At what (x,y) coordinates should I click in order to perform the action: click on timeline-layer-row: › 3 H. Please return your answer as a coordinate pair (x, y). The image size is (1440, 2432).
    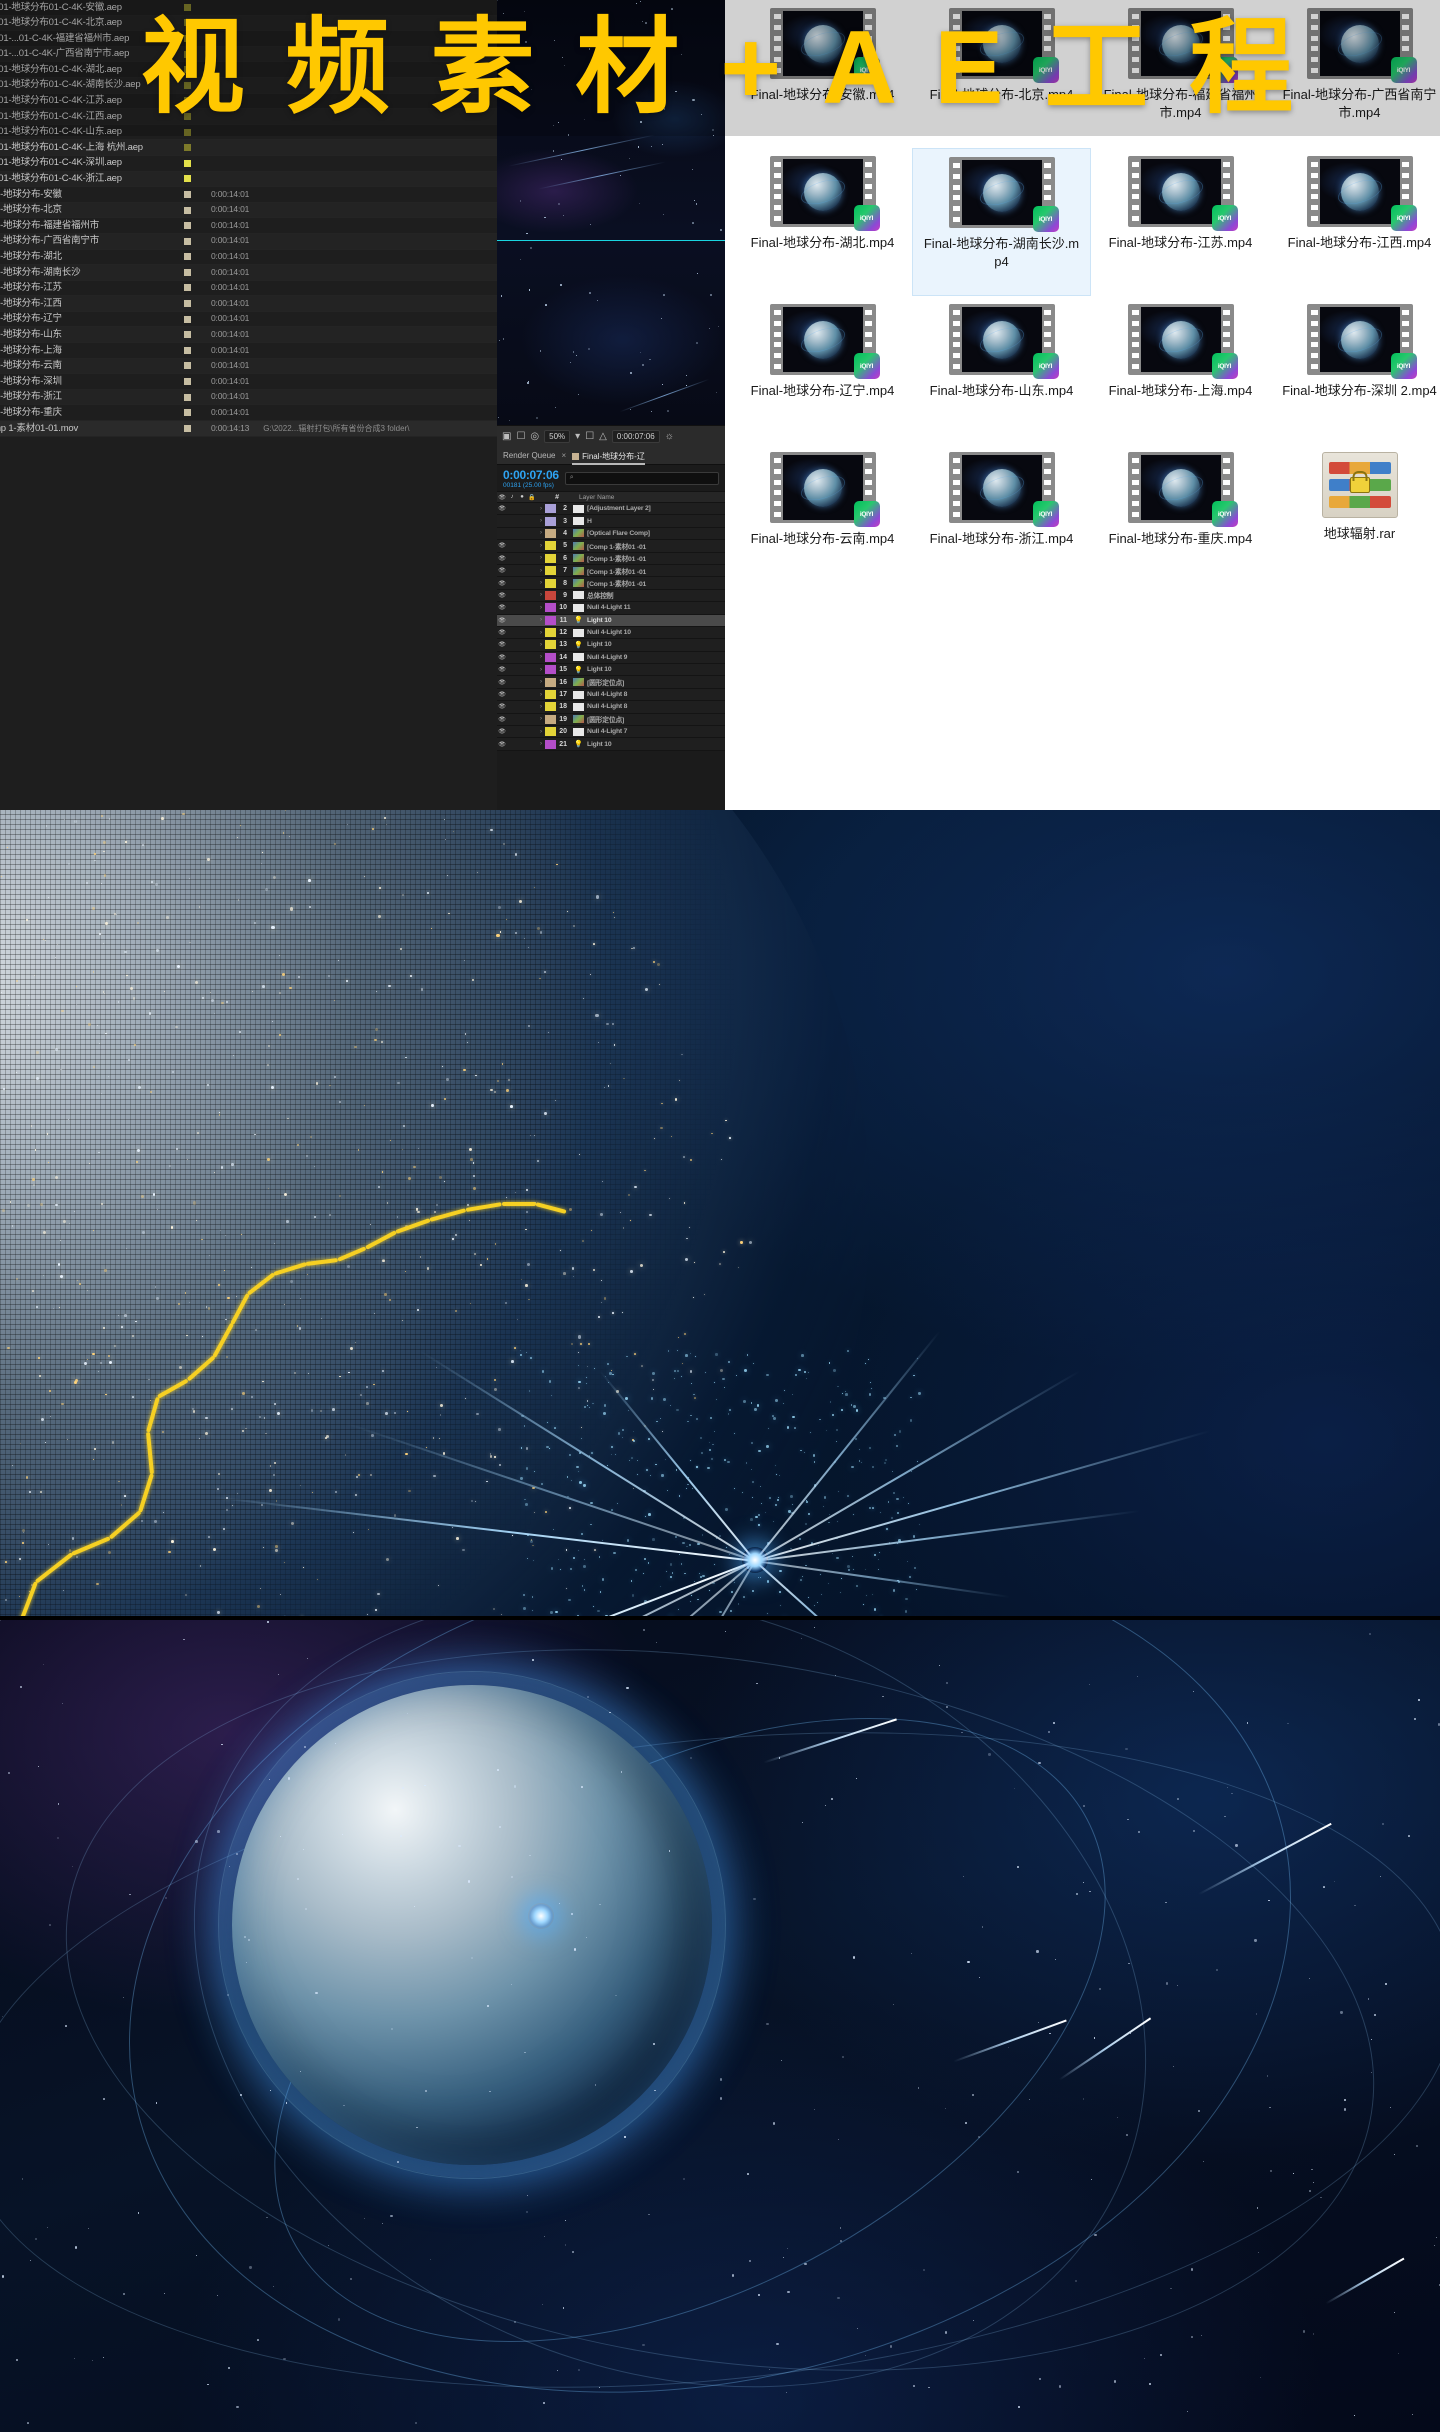
    Looking at the image, I should click on (611, 521).